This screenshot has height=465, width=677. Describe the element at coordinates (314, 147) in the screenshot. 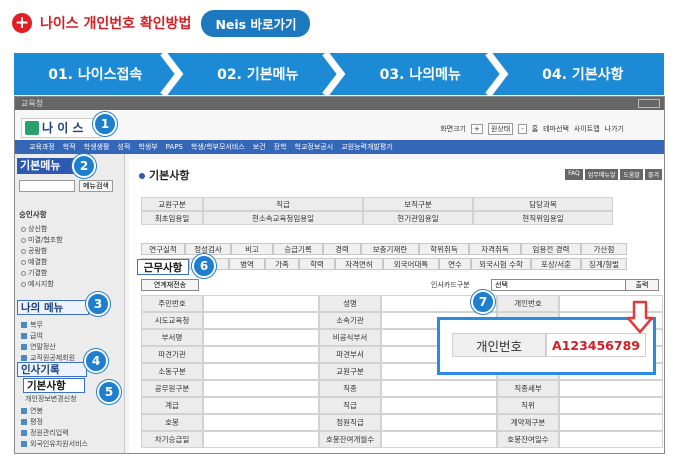

I see `menu-item: 학교정보공시` at that location.